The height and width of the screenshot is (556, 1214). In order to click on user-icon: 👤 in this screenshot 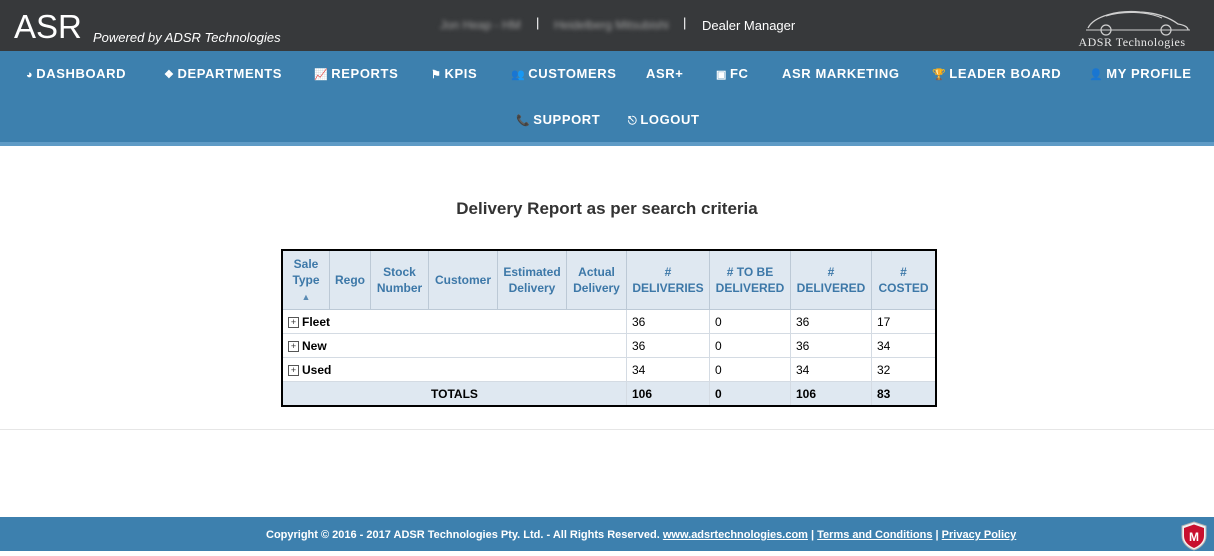, I will do `click(1096, 75)`.